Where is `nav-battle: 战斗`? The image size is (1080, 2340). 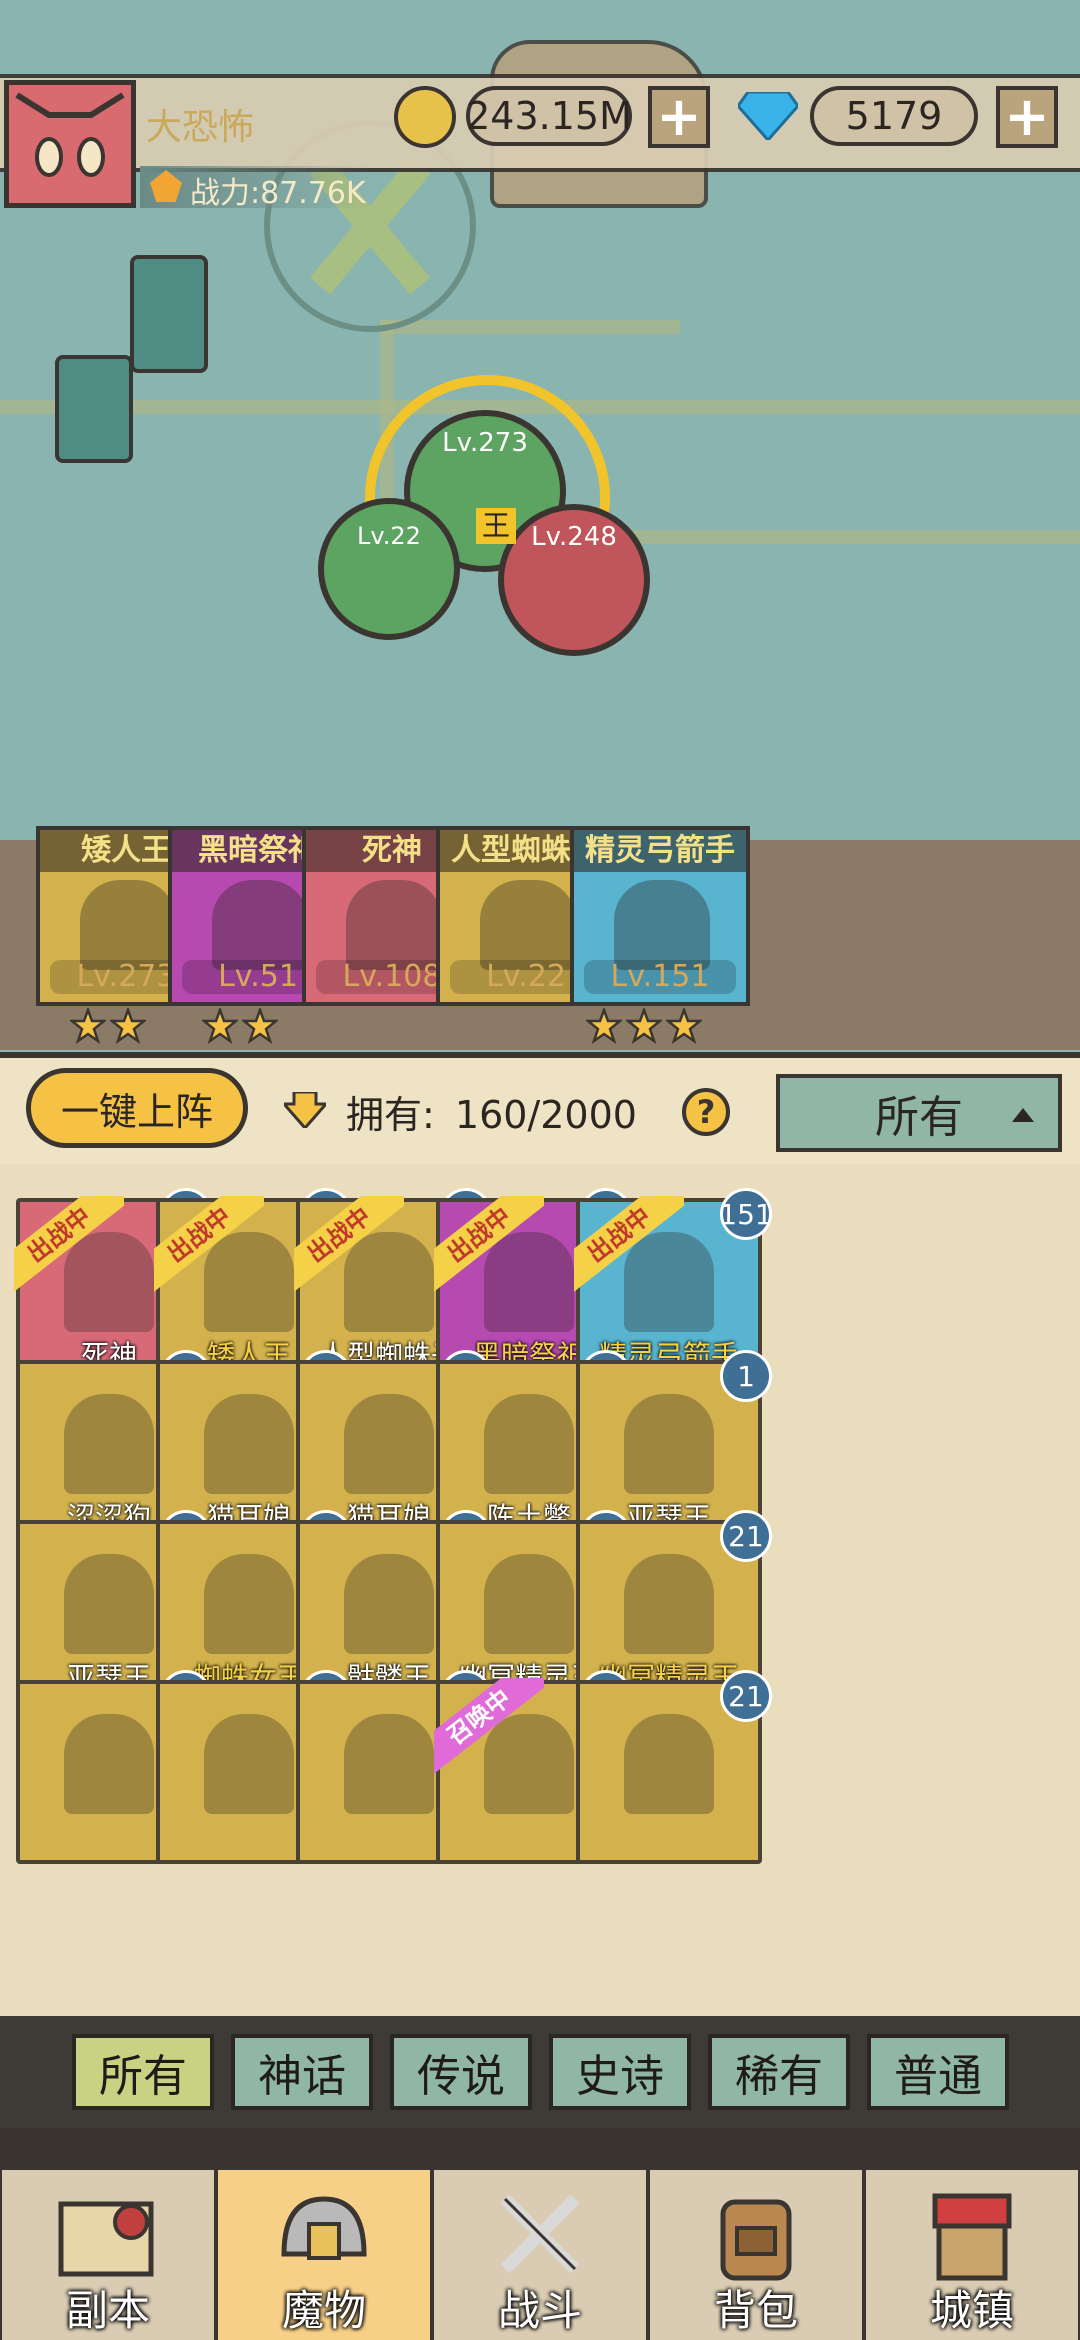
nav-battle: 战斗 is located at coordinates (540, 2255).